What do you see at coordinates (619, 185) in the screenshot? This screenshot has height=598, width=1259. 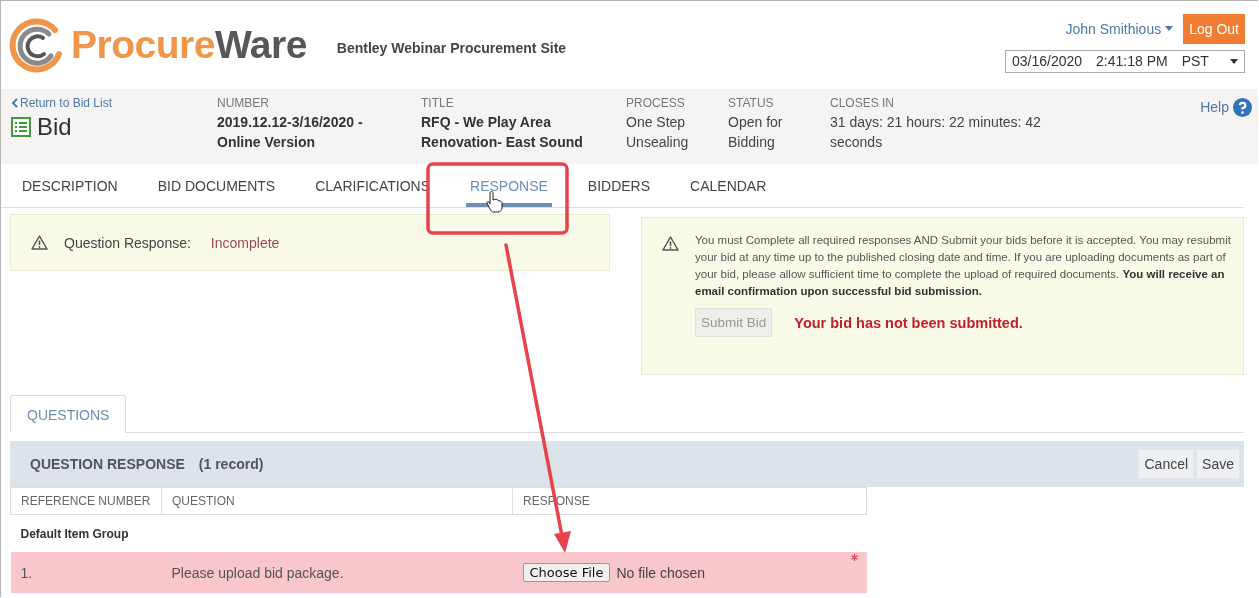 I see `tab: BIDDERS` at bounding box center [619, 185].